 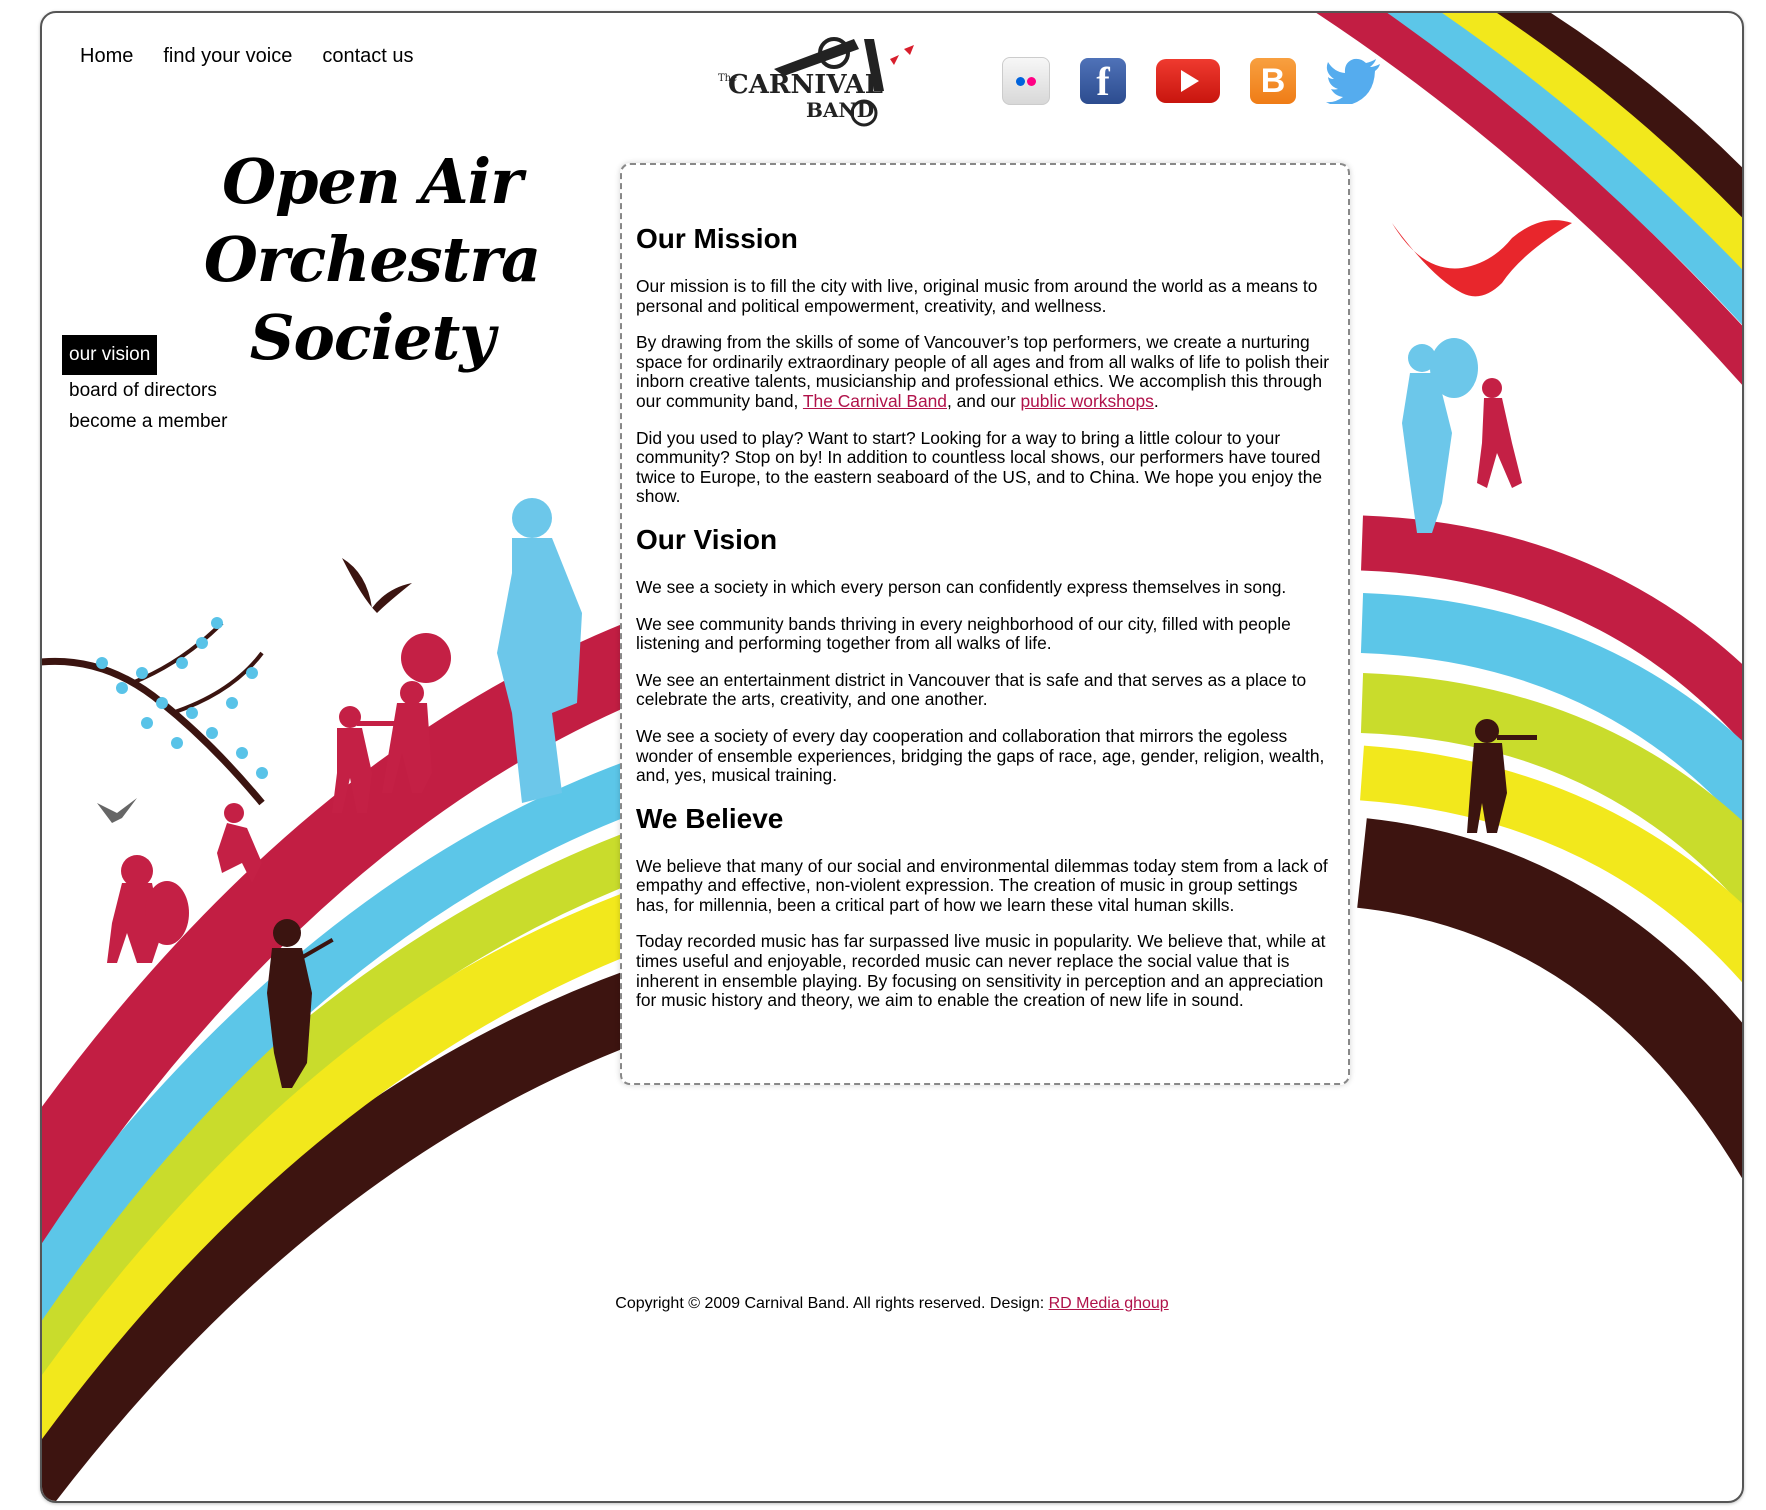 What do you see at coordinates (148, 391) in the screenshot?
I see `sidebar-item-board-of-directors: board of directors` at bounding box center [148, 391].